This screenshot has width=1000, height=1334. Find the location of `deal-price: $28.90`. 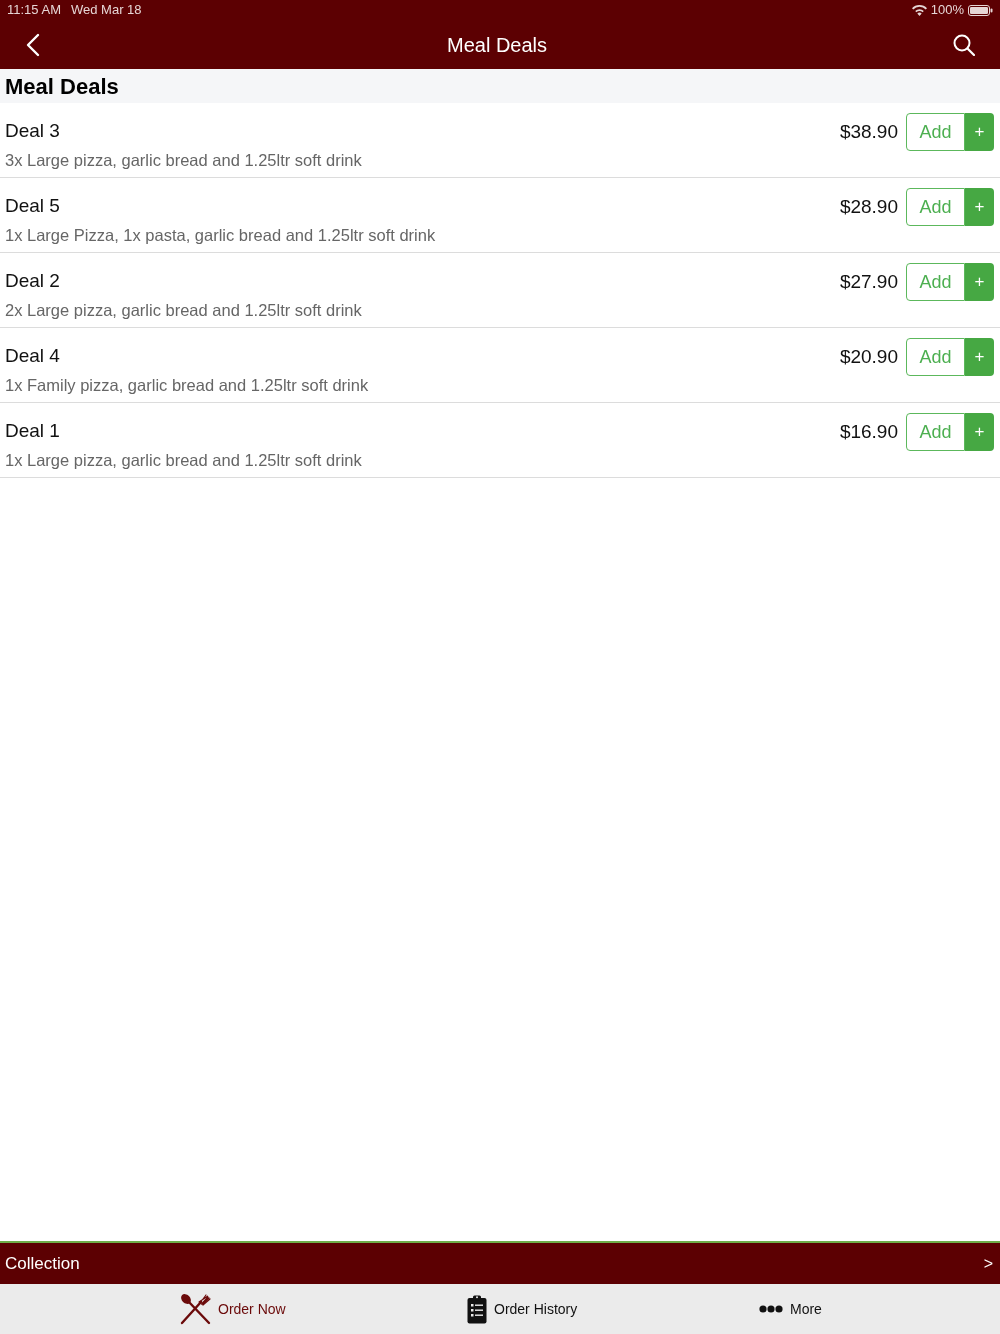

deal-price: $28.90 is located at coordinates (868, 206).